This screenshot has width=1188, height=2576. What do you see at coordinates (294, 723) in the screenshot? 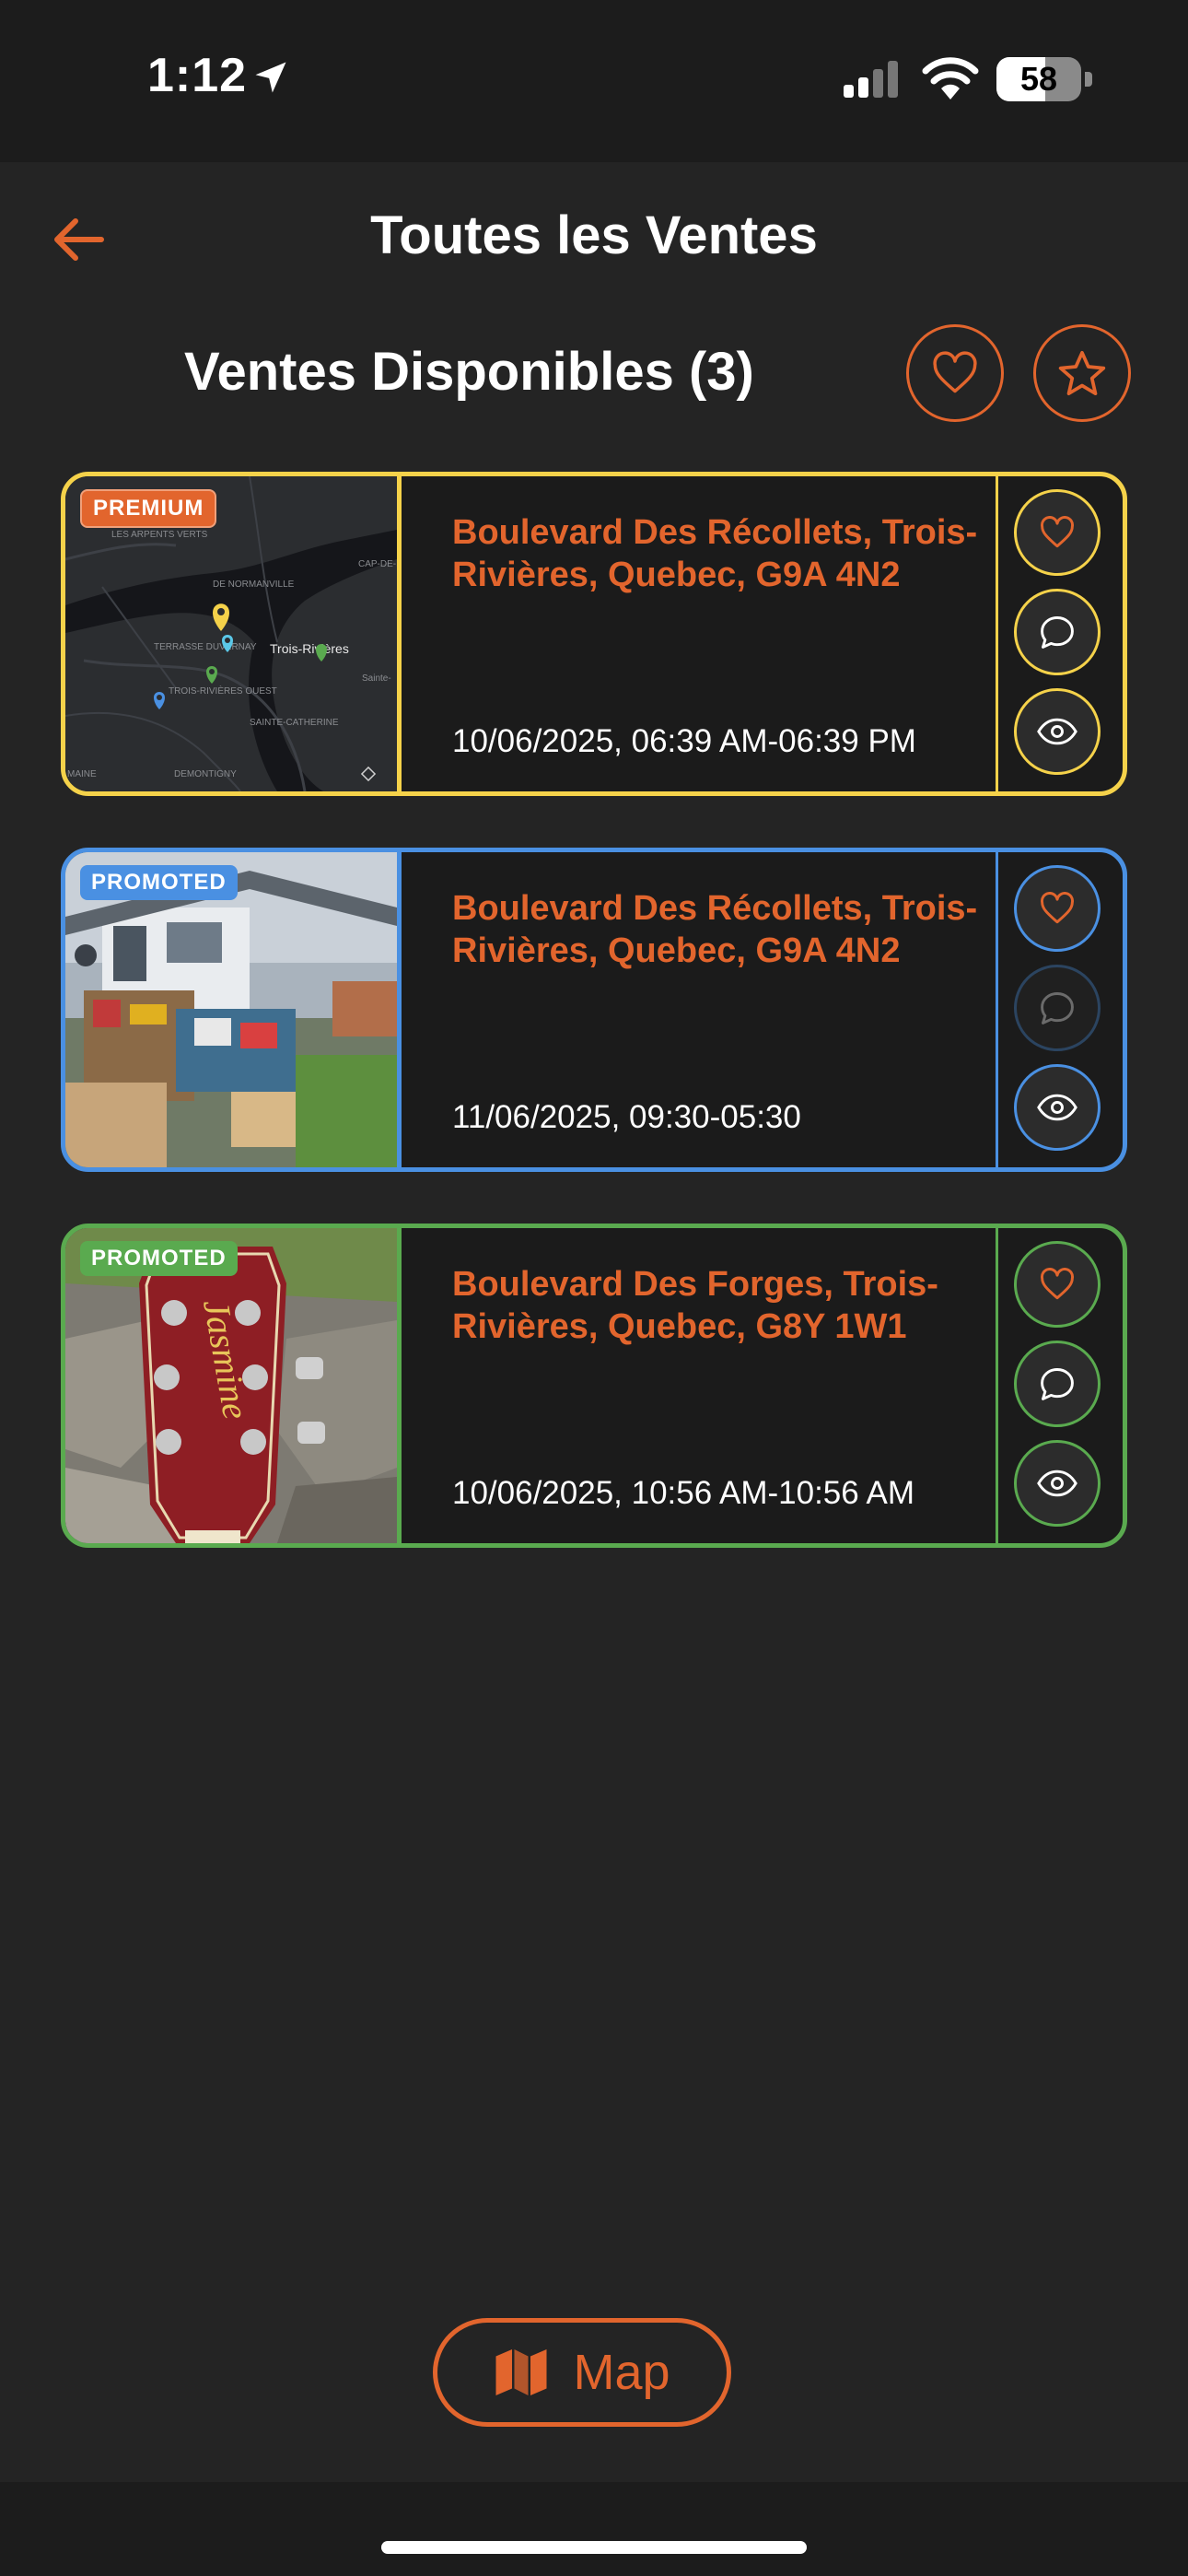
I see `map-label: SAINTE-CATHERINE` at bounding box center [294, 723].